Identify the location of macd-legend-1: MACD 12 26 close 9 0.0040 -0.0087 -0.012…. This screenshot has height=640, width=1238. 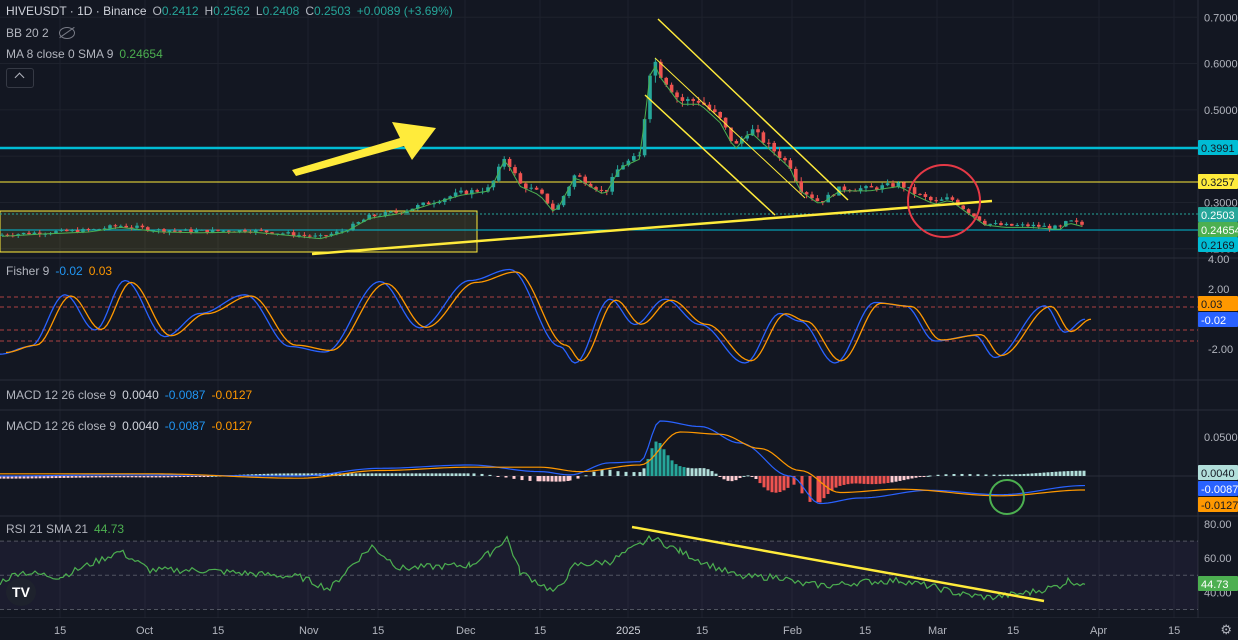
(129, 395).